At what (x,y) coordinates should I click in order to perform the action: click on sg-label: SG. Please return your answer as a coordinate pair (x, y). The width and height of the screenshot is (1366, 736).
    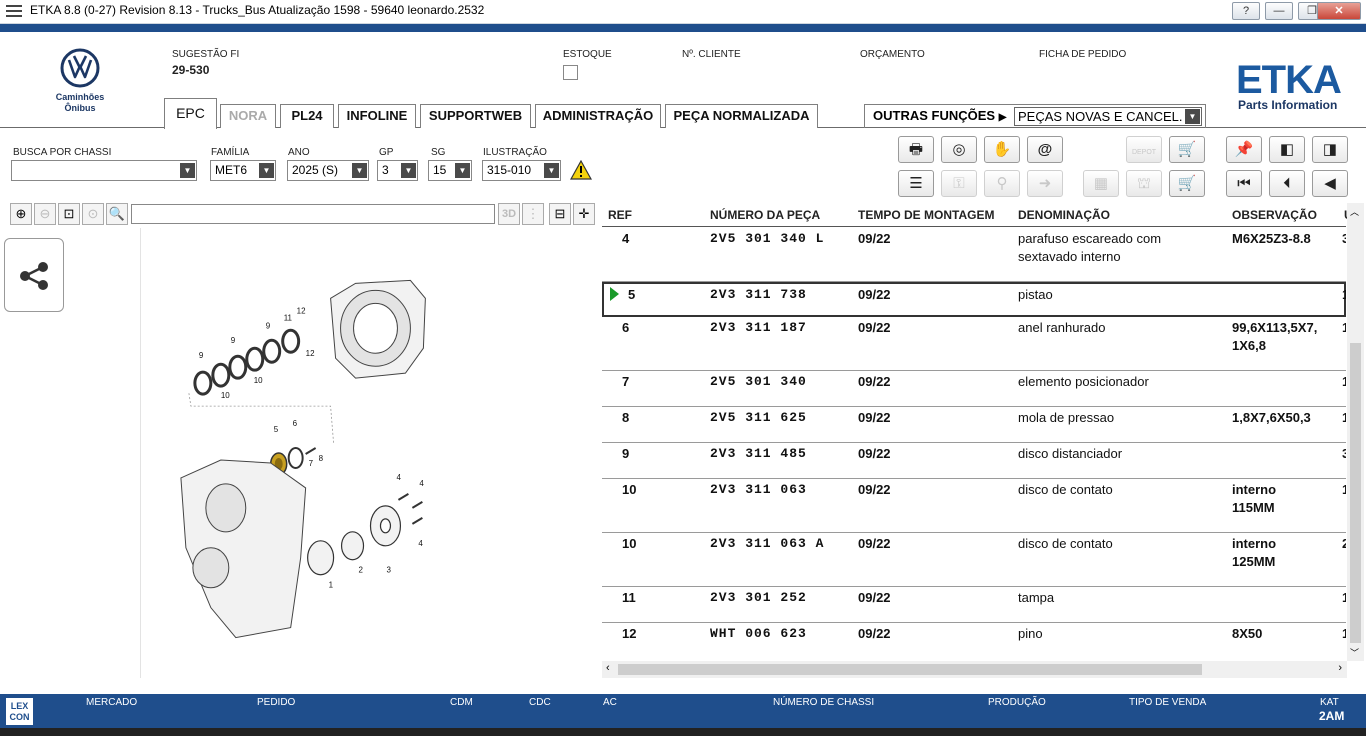
    Looking at the image, I should click on (438, 152).